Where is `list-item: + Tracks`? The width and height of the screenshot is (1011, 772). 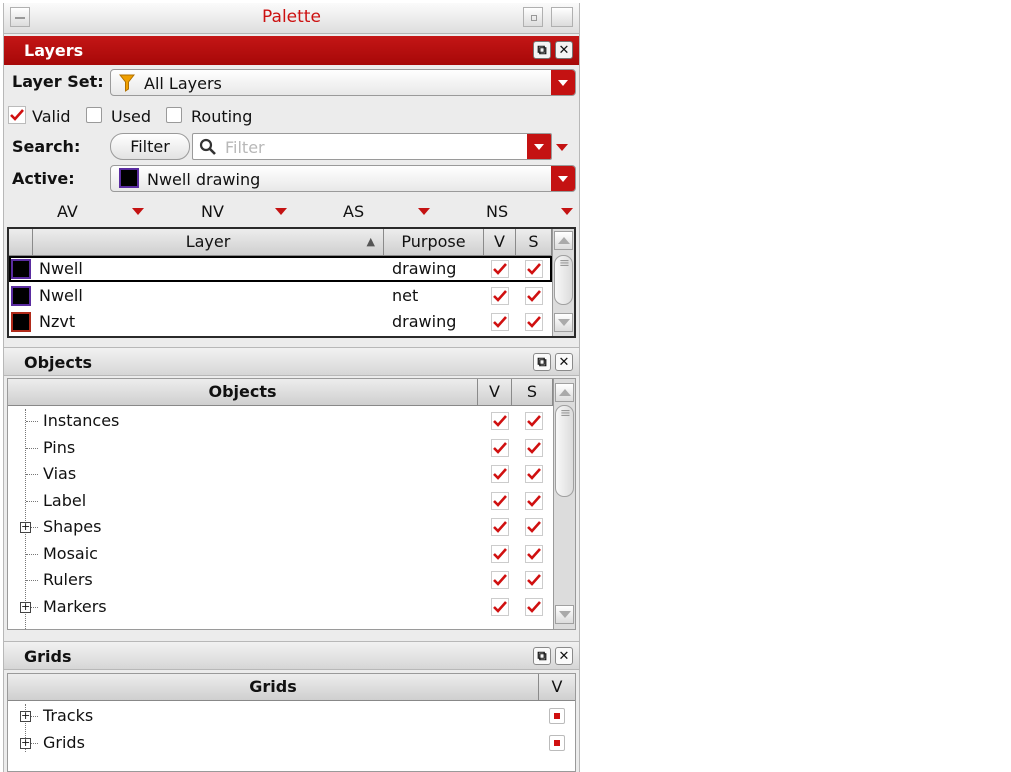
list-item: + Tracks is located at coordinates (291, 716).